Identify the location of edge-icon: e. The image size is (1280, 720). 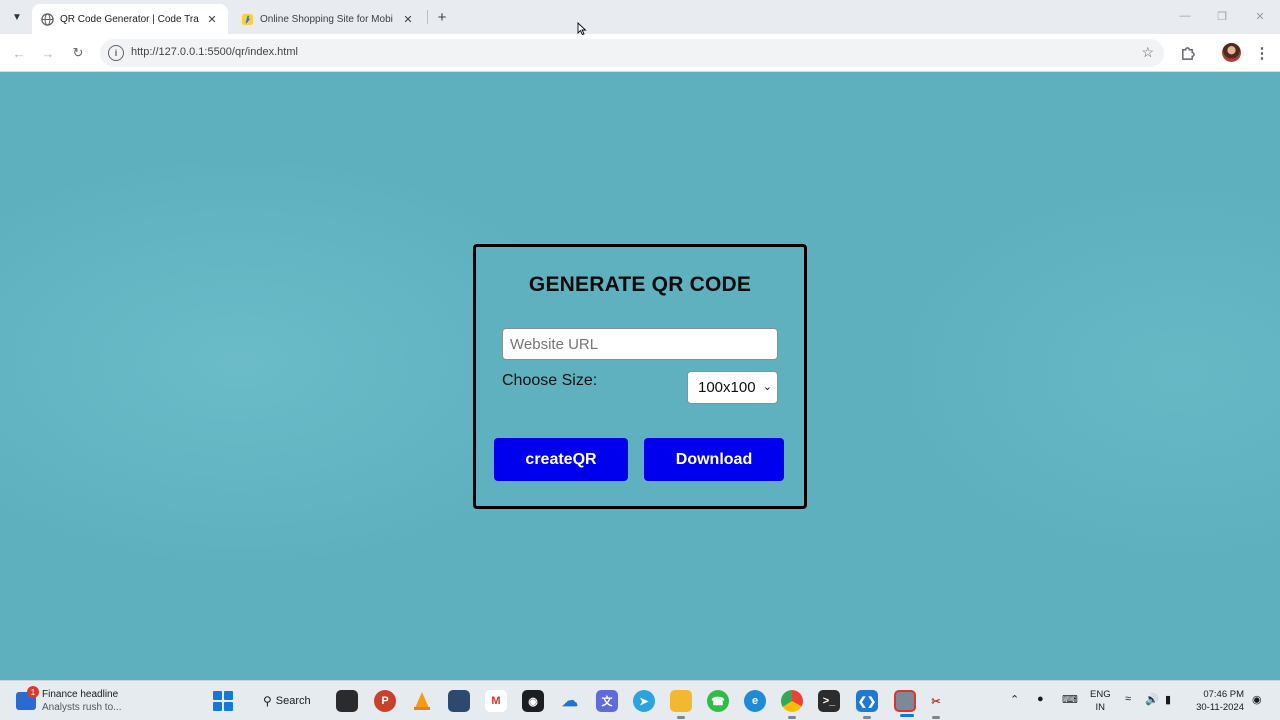
(755, 701).